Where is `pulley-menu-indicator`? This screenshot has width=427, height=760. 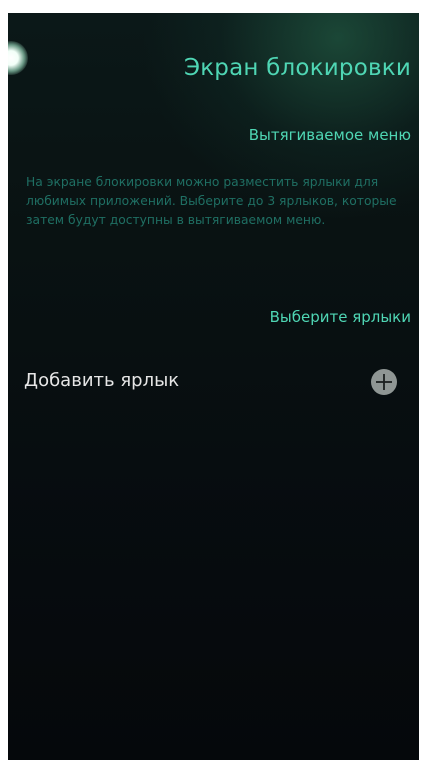 pulley-menu-indicator is located at coordinates (18, 58).